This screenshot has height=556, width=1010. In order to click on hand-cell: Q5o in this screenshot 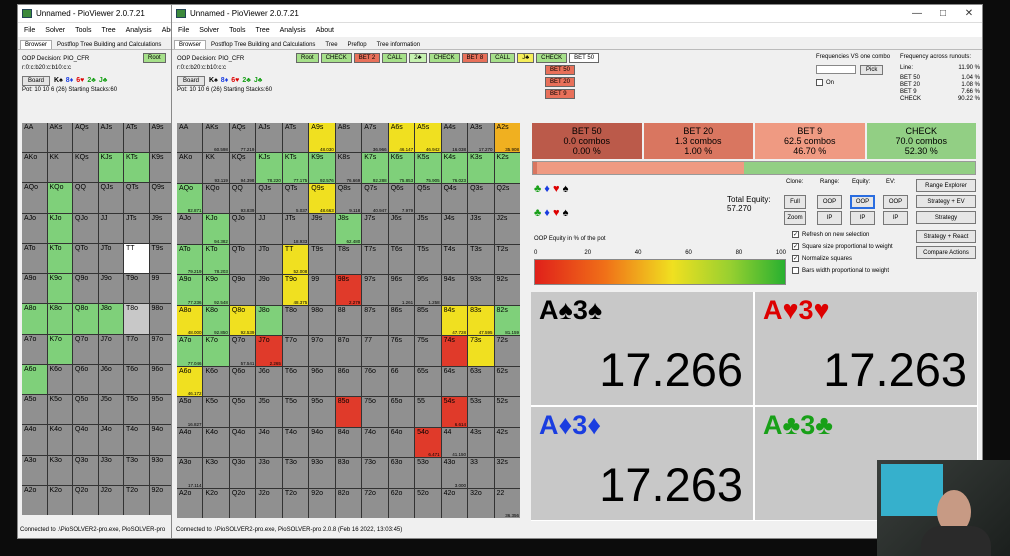, I will do `click(242, 412)`.